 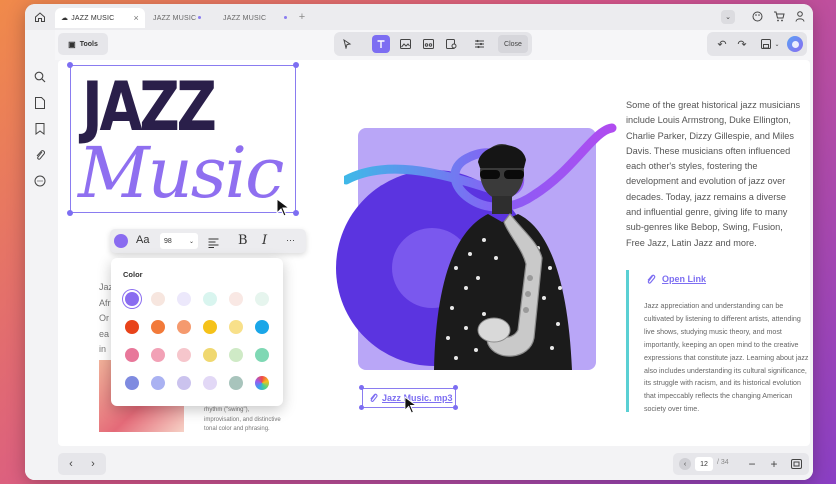 What do you see at coordinates (83, 44) in the screenshot?
I see `tools-button: ▣ Tools` at bounding box center [83, 44].